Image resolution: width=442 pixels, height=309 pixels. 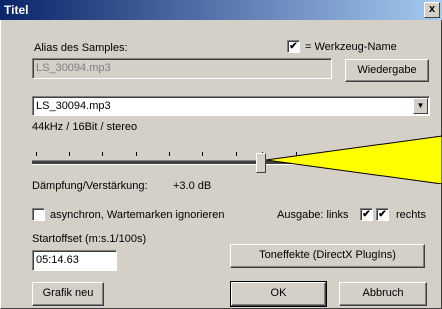 What do you see at coordinates (16, 10) in the screenshot?
I see `window-title: Titel` at bounding box center [16, 10].